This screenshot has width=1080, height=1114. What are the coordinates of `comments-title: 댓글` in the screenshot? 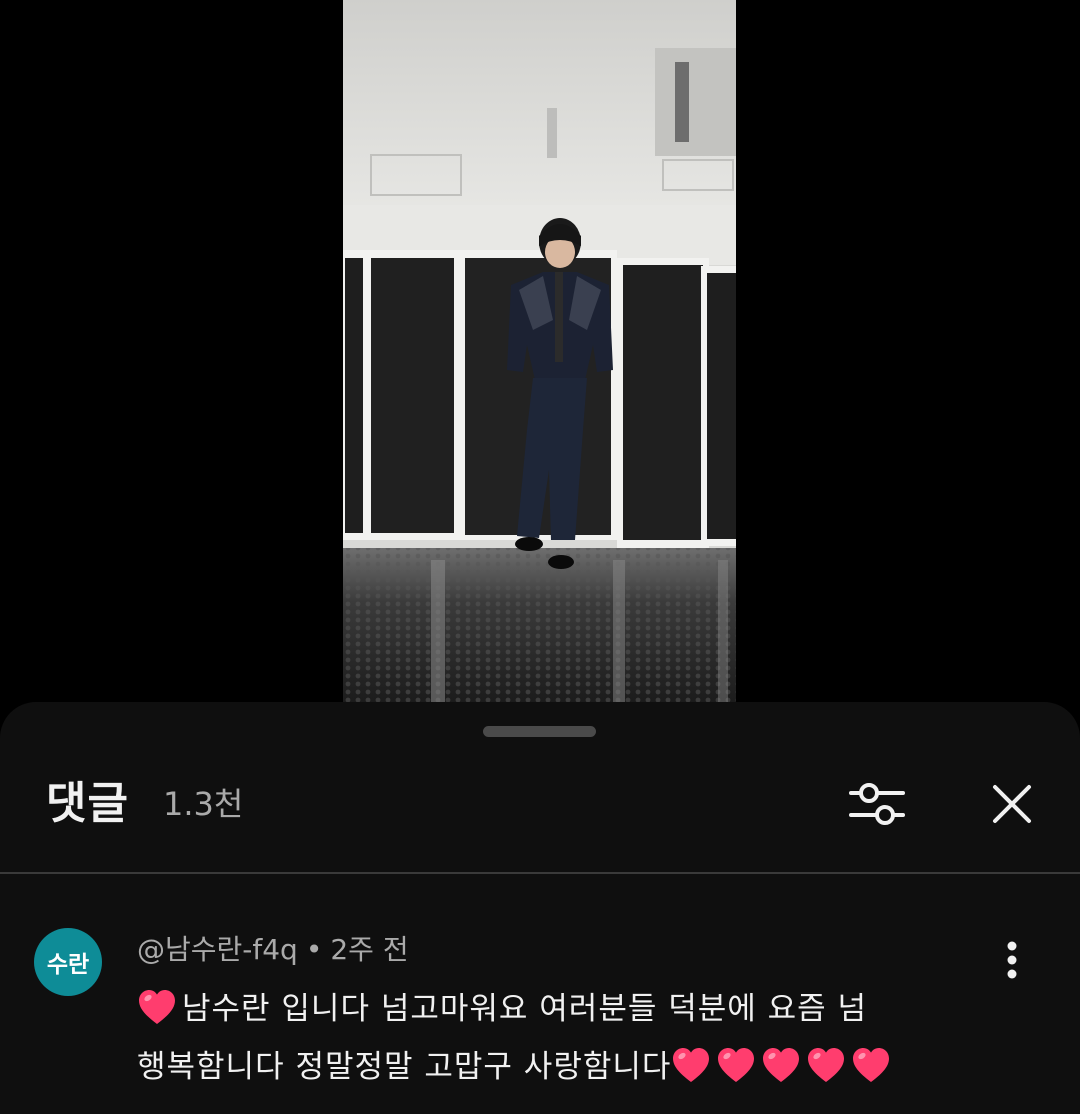 It's located at (87, 803).